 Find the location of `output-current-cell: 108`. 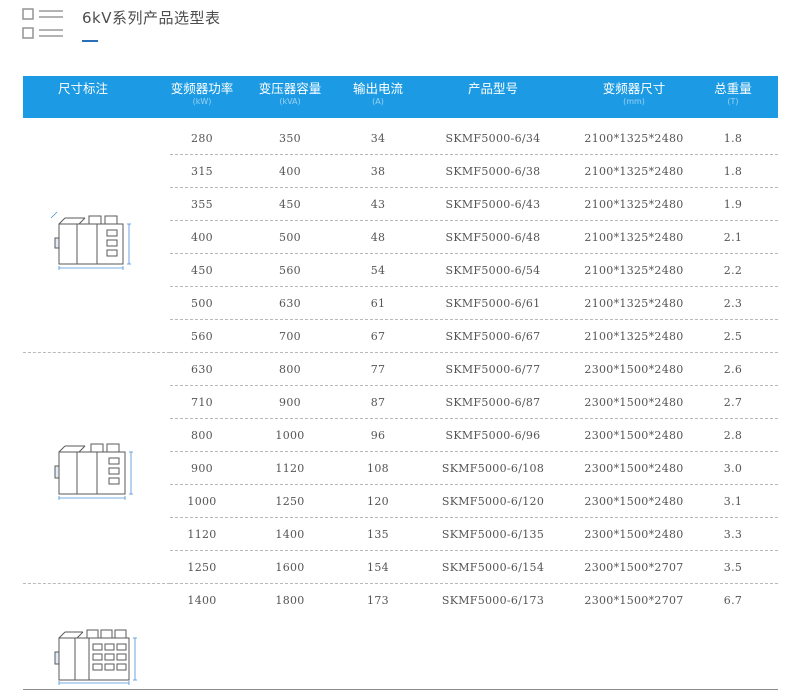

output-current-cell: 108 is located at coordinates (378, 468).